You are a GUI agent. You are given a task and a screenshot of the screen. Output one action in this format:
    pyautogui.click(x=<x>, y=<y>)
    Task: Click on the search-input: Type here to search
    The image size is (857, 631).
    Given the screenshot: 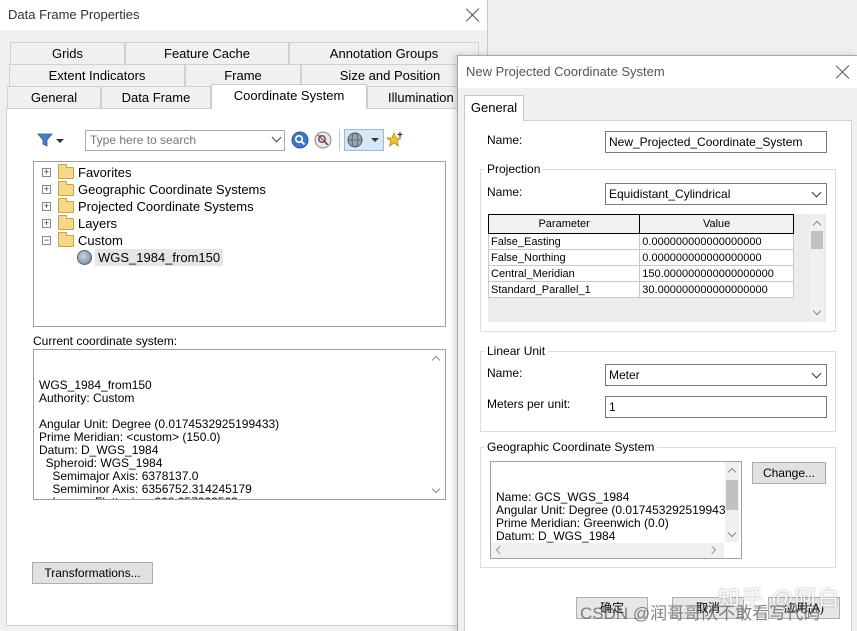 What is the action you would take?
    pyautogui.click(x=185, y=140)
    